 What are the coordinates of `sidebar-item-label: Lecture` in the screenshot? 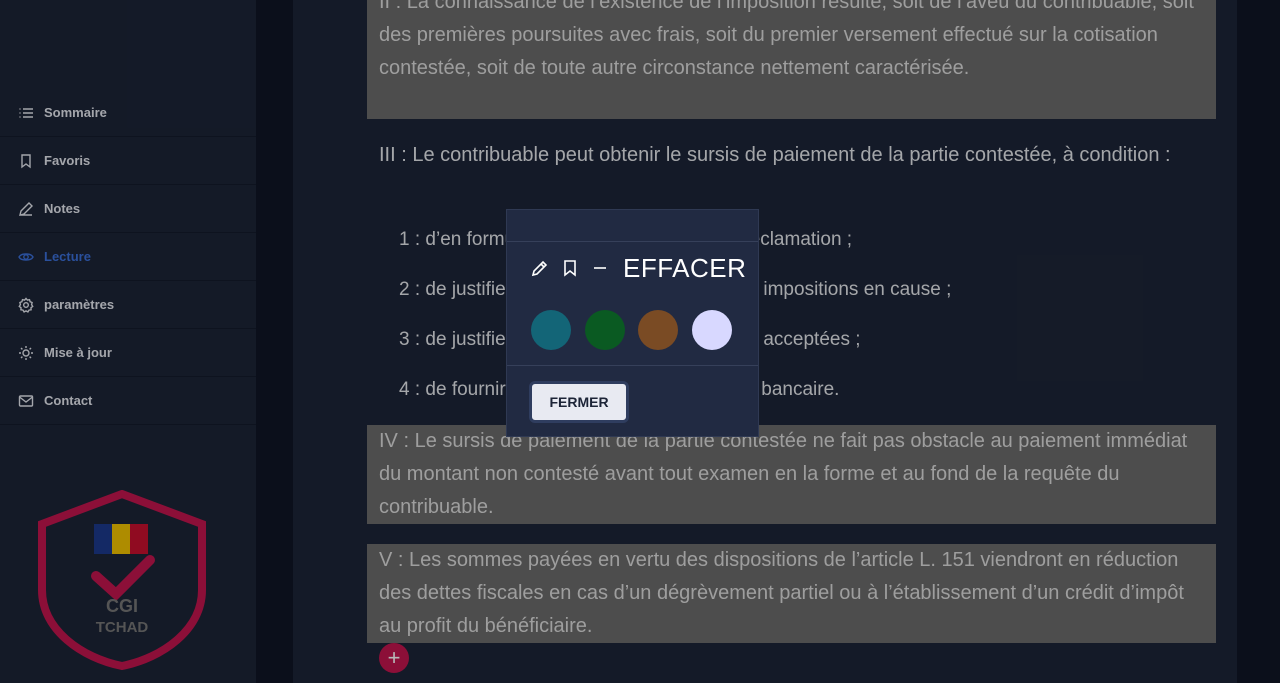 It's located at (67, 256).